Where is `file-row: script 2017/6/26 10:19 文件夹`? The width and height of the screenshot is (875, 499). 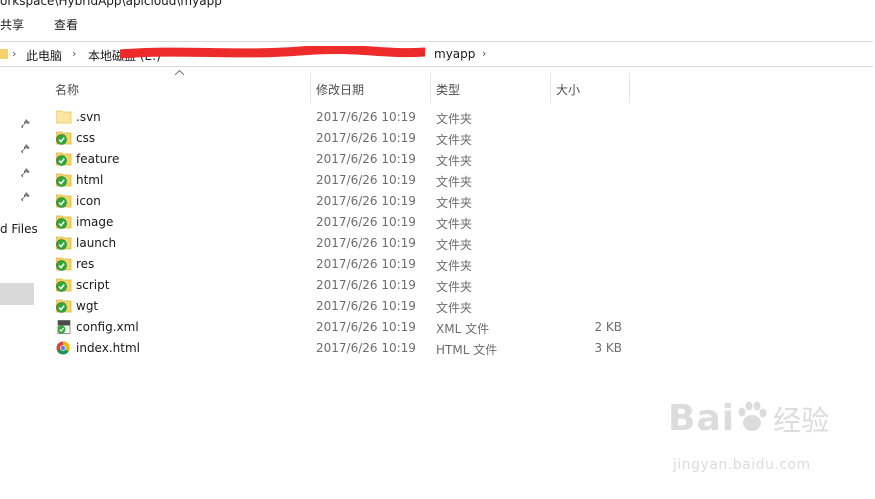
file-row: script 2017/6/26 10:19 文件夹 is located at coordinates (340, 285).